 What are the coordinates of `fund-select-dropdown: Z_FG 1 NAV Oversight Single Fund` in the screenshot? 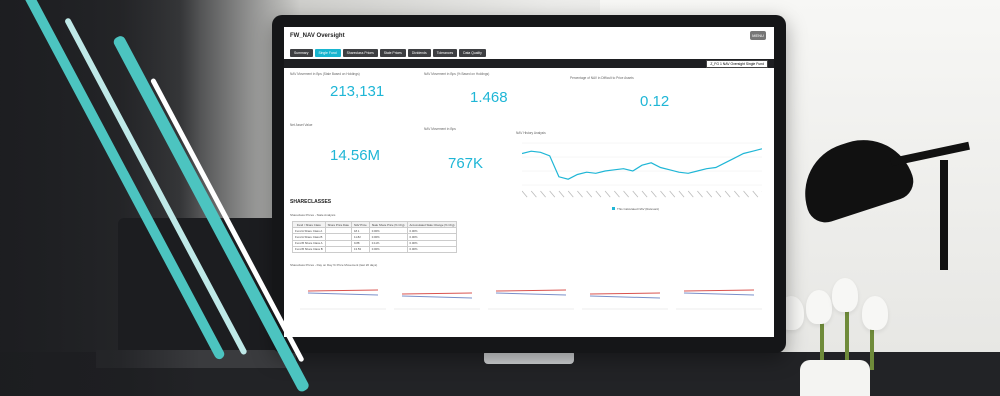 It's located at (737, 64).